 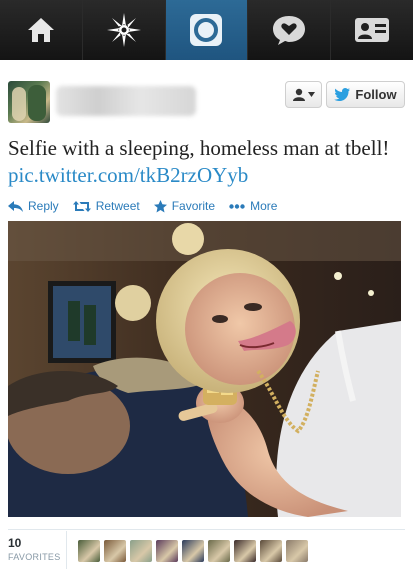 I want to click on nav-home, so click(x=41, y=30).